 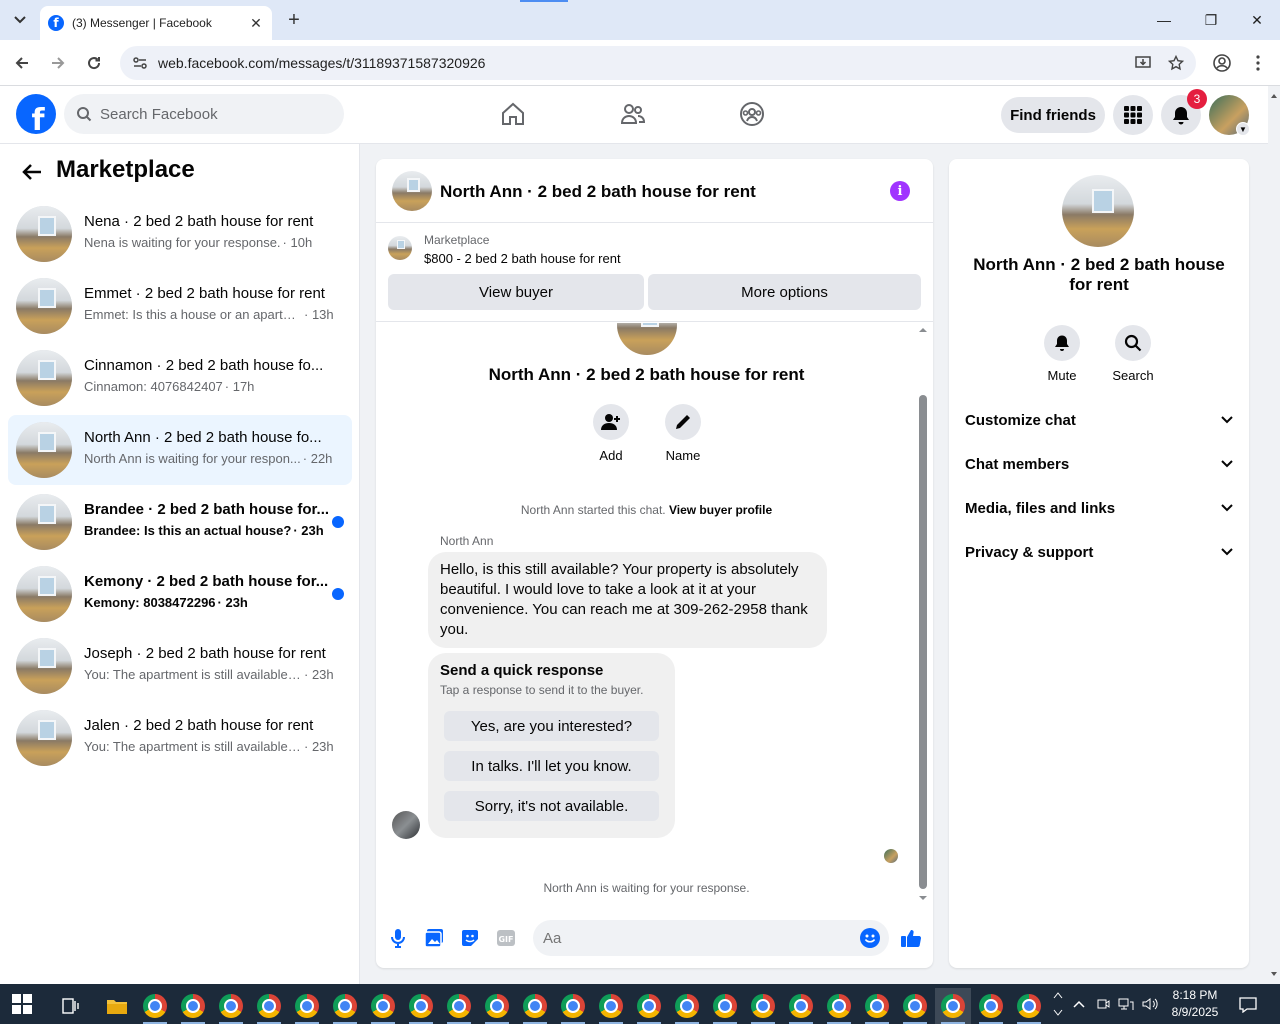 I want to click on close-tab-icon: ✕, so click(x=256, y=23).